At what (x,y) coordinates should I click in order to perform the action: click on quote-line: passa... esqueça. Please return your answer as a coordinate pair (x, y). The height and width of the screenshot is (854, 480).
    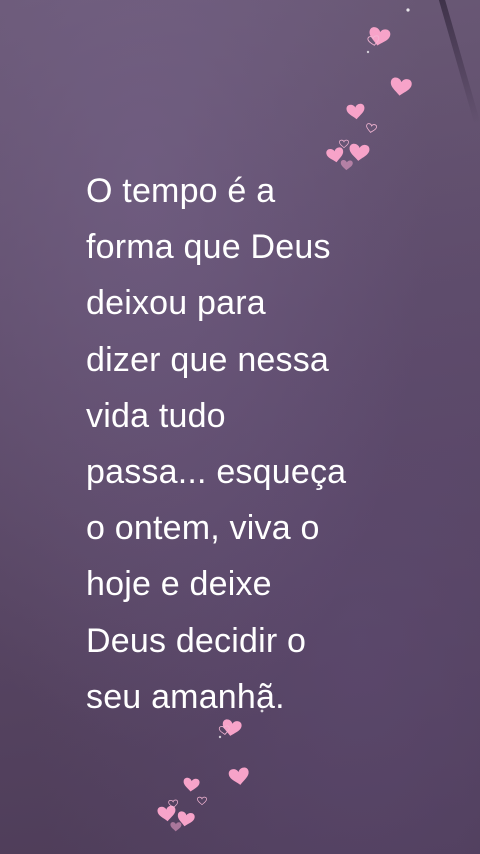
    Looking at the image, I should click on (216, 472).